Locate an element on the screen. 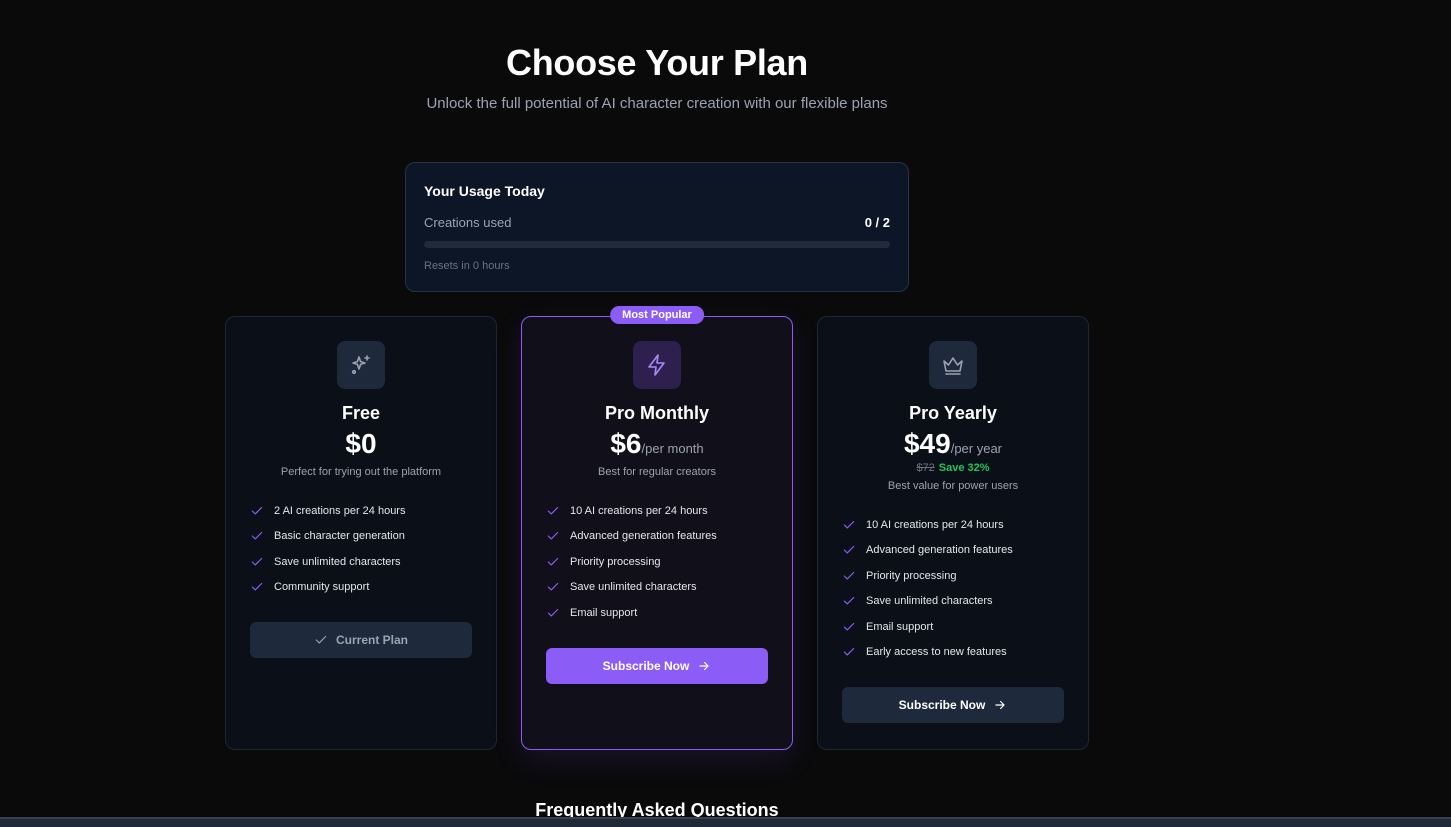 The height and width of the screenshot is (827, 1451). subscribe-yearly-button: Subscribe Now is located at coordinates (953, 705).